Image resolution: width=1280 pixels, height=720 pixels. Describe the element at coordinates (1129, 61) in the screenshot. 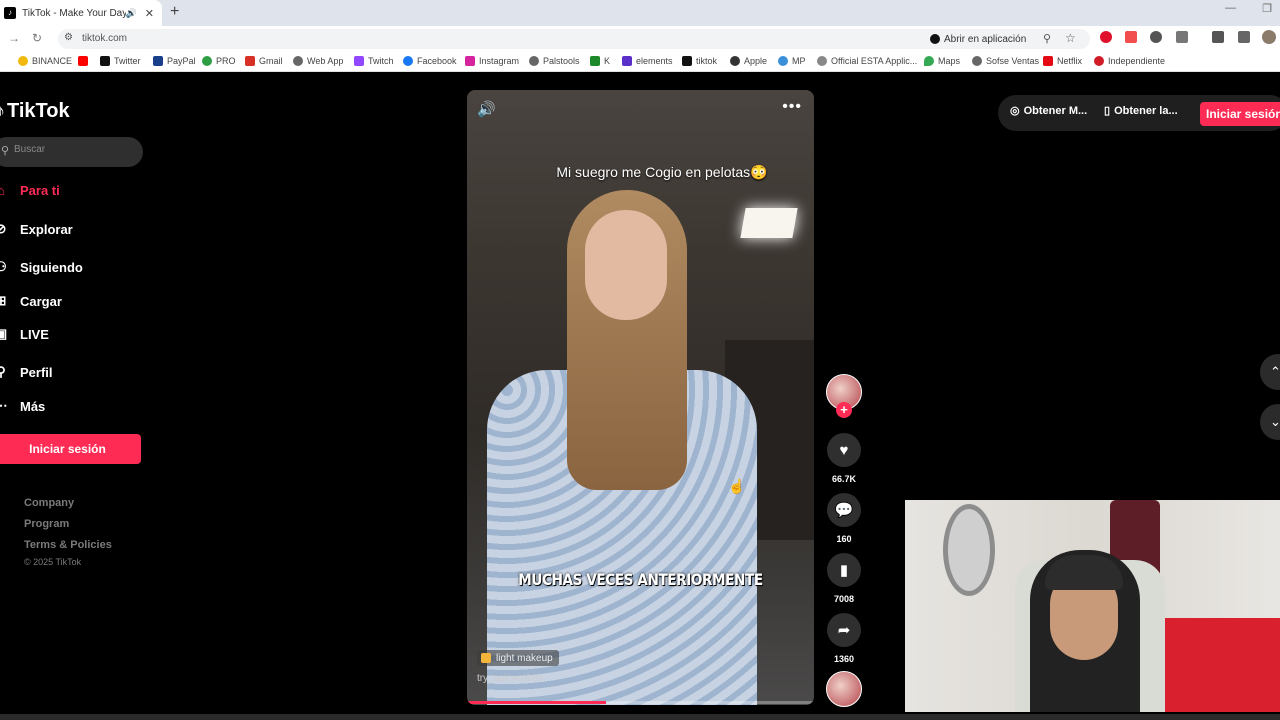

I see `bookmark-item: Independiente` at that location.